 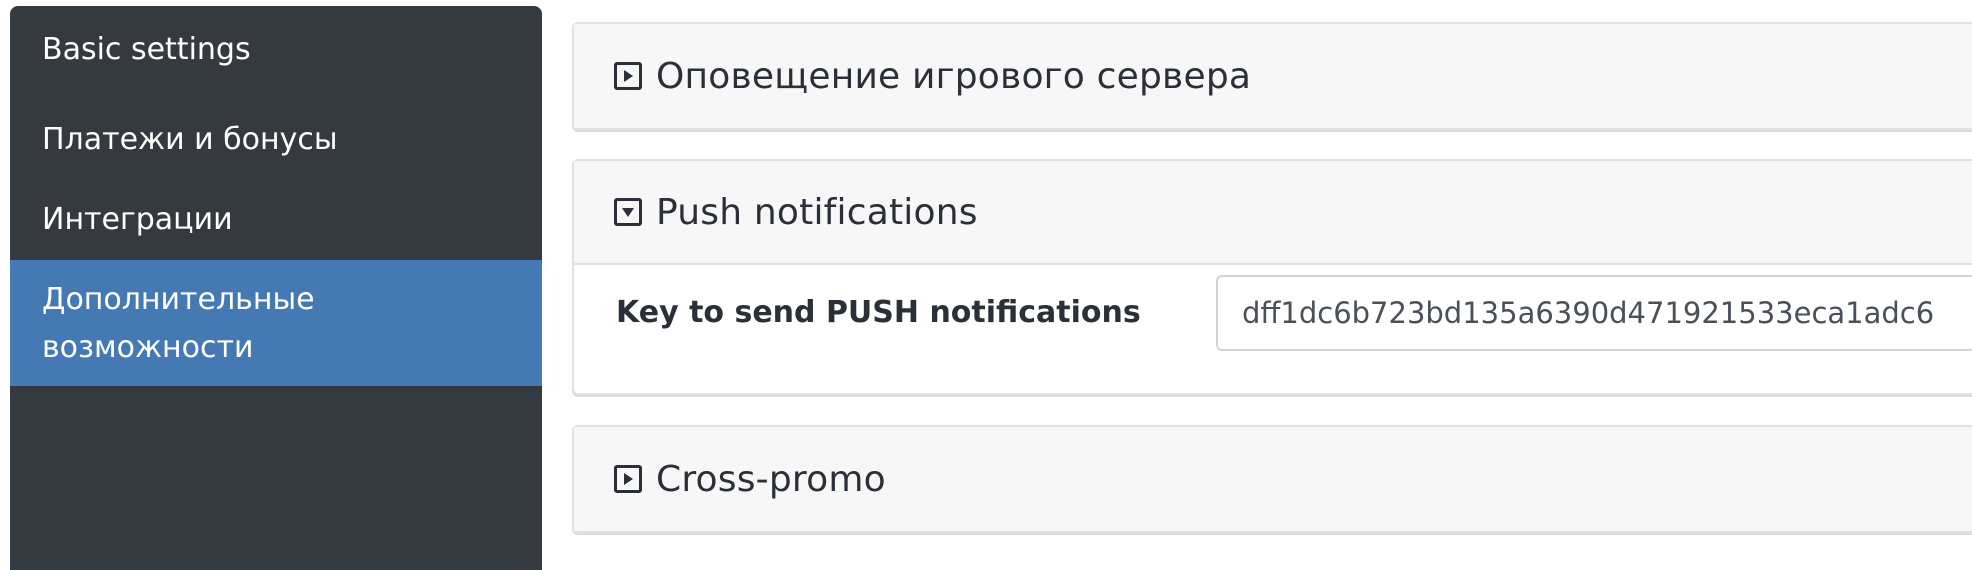 I want to click on panel-title: Cross-promo, so click(x=771, y=479).